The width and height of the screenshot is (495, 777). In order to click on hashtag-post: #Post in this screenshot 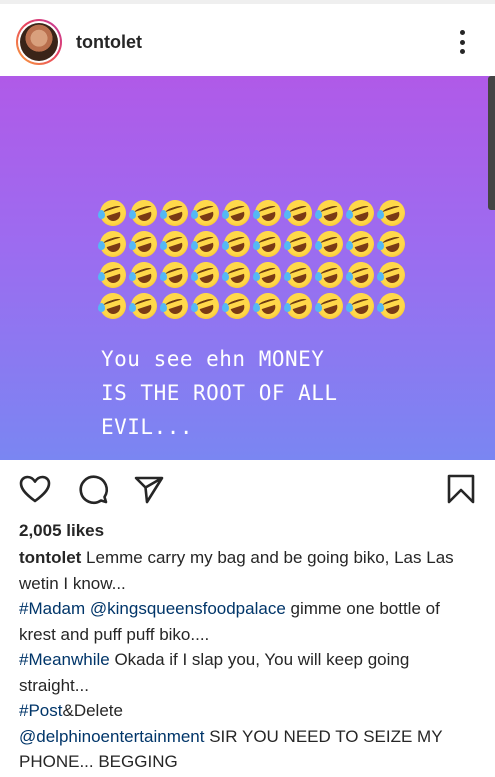, I will do `click(40, 710)`.